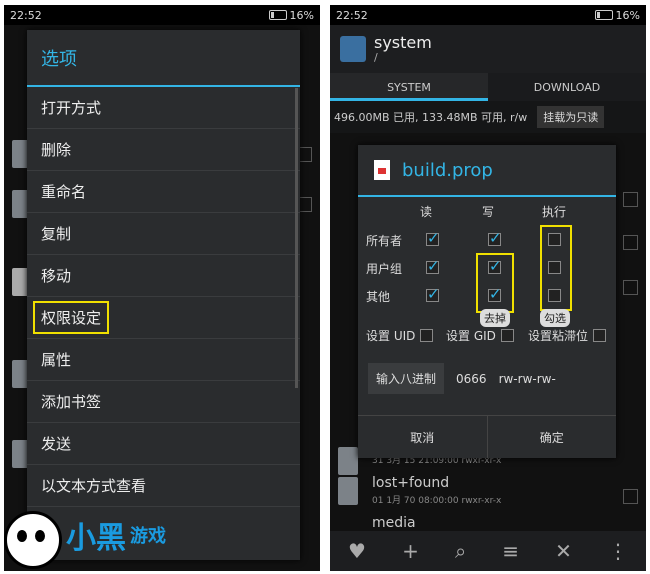 Image resolution: width=650 pixels, height=574 pixels. What do you see at coordinates (567, 87) in the screenshot?
I see `tab-download: DOWNLOAD` at bounding box center [567, 87].